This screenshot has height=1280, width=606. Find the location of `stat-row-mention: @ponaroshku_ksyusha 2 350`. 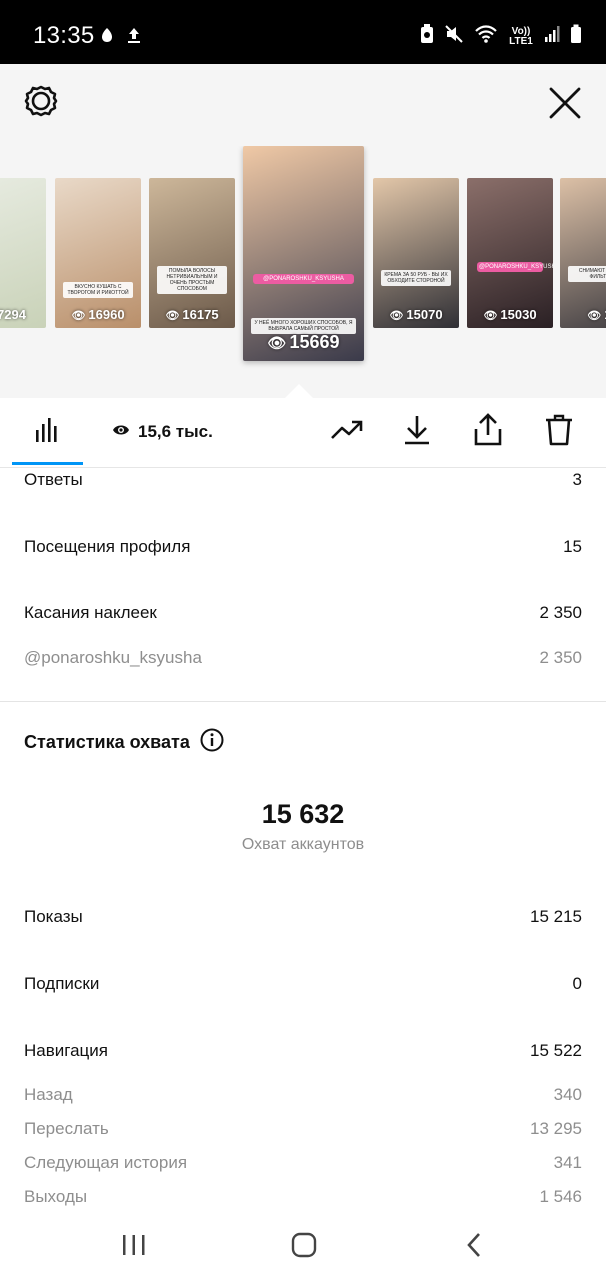

stat-row-mention: @ponaroshku_ksyusha 2 350 is located at coordinates (303, 658).